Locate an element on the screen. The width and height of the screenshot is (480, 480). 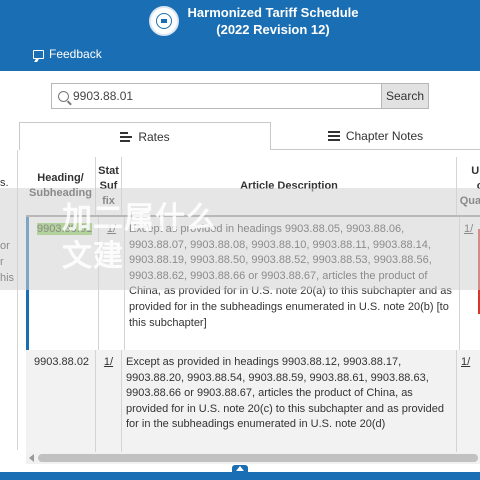
tab-chapter-notes: Chapter Notes is located at coordinates (375, 136).